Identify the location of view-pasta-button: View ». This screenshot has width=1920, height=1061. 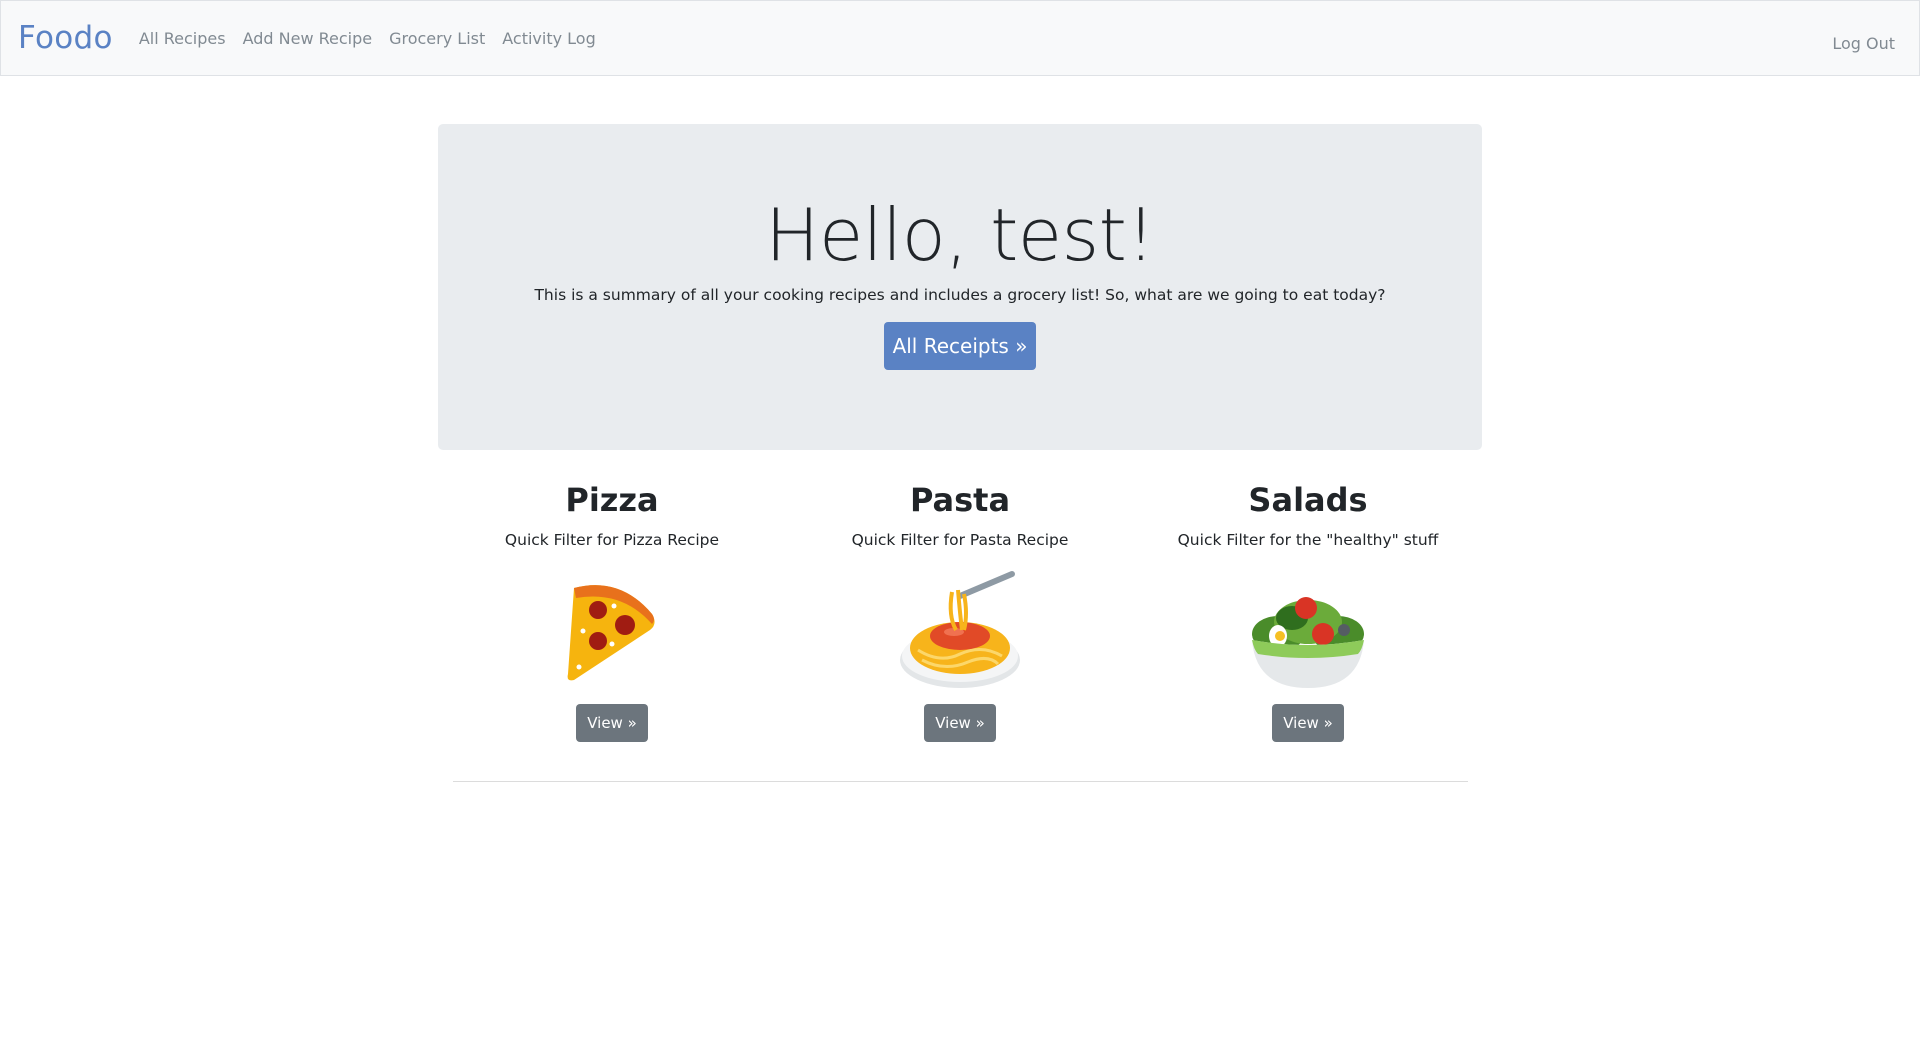
(960, 723).